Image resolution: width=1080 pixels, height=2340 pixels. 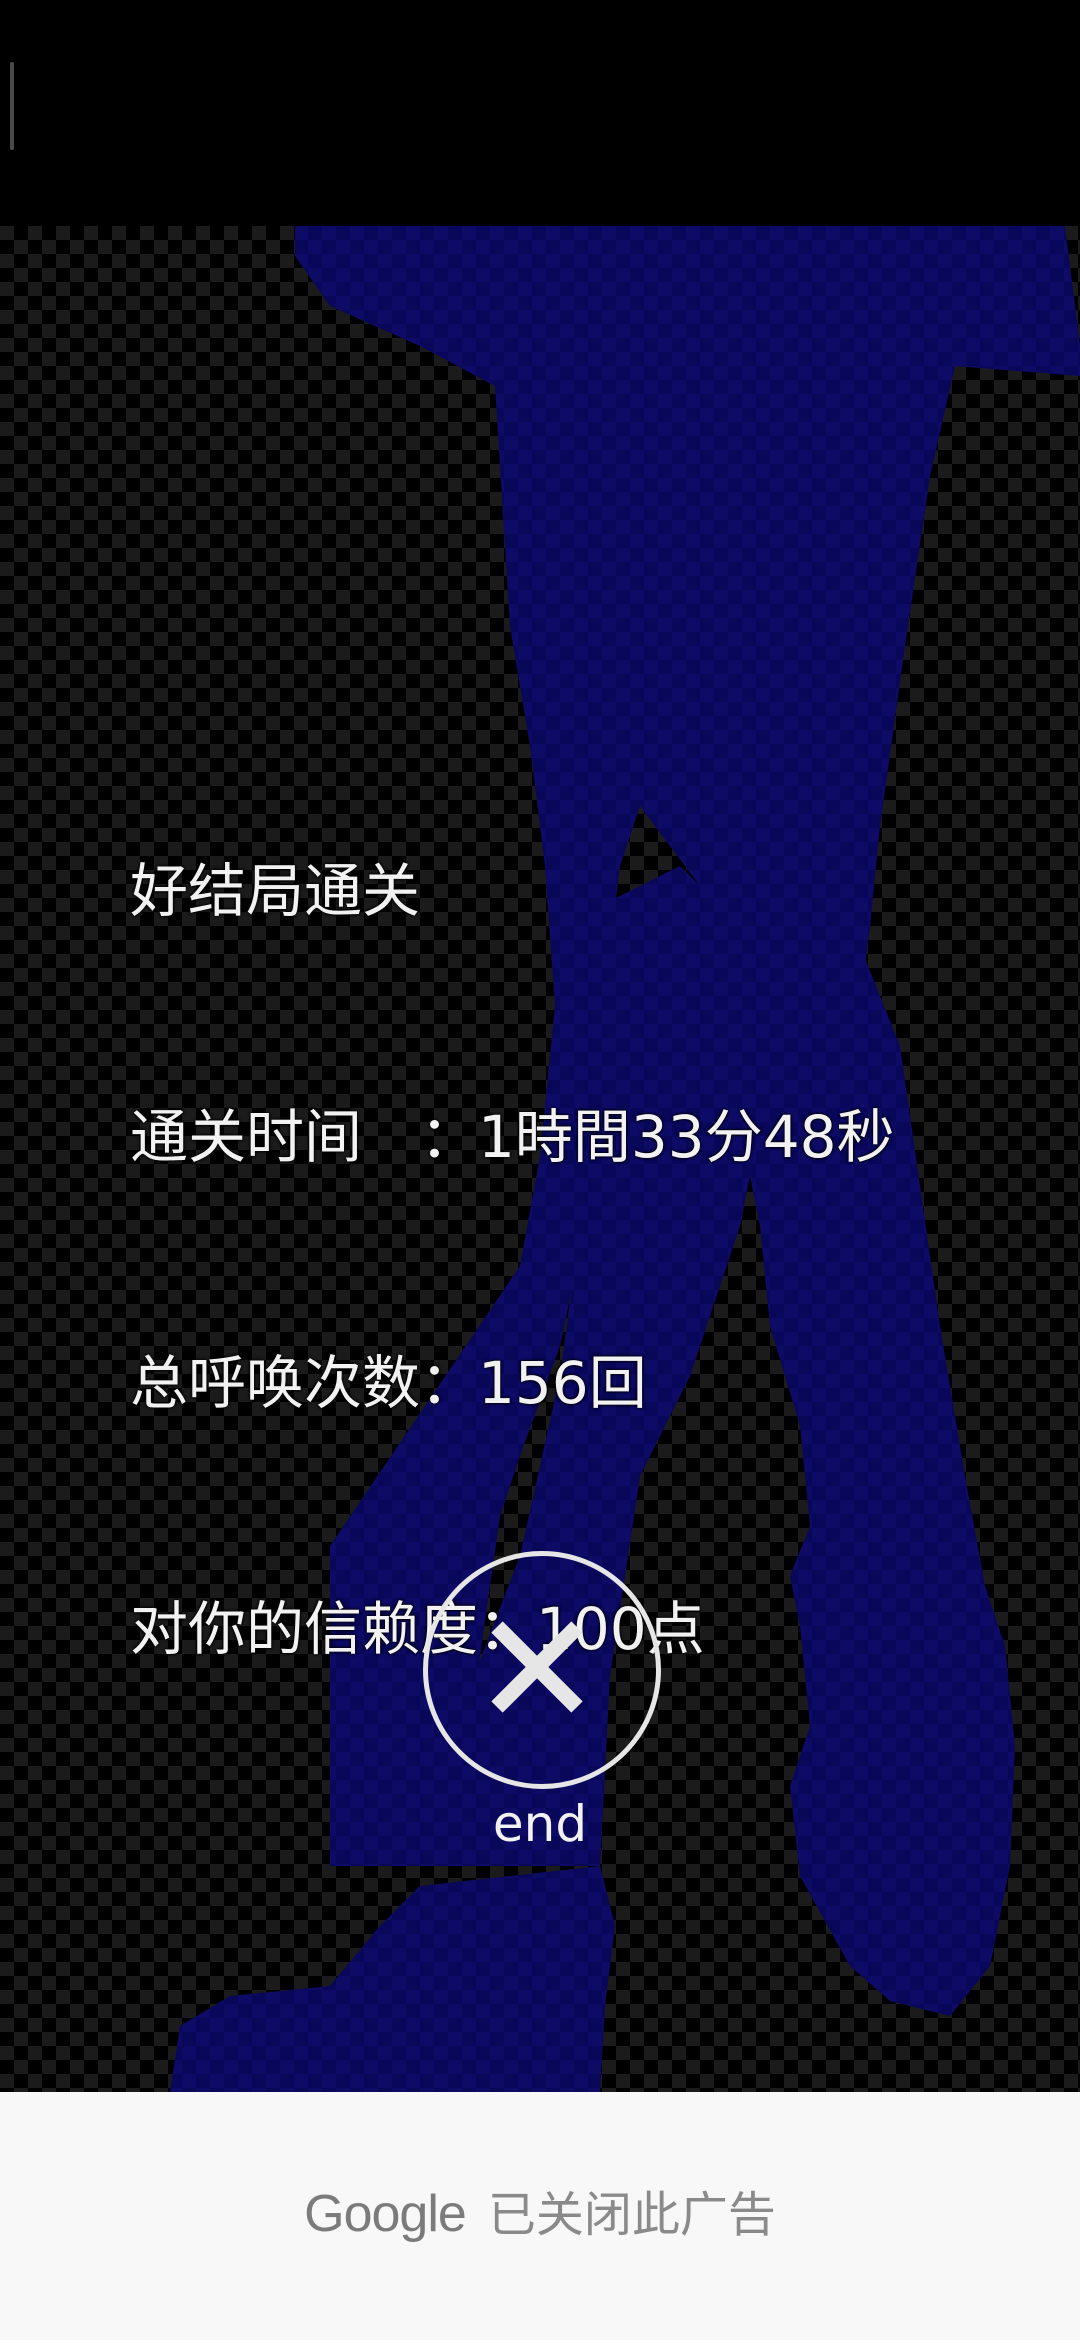 What do you see at coordinates (388, 1383) in the screenshot?
I see `call-count-text: 总呼唤次数：156回` at bounding box center [388, 1383].